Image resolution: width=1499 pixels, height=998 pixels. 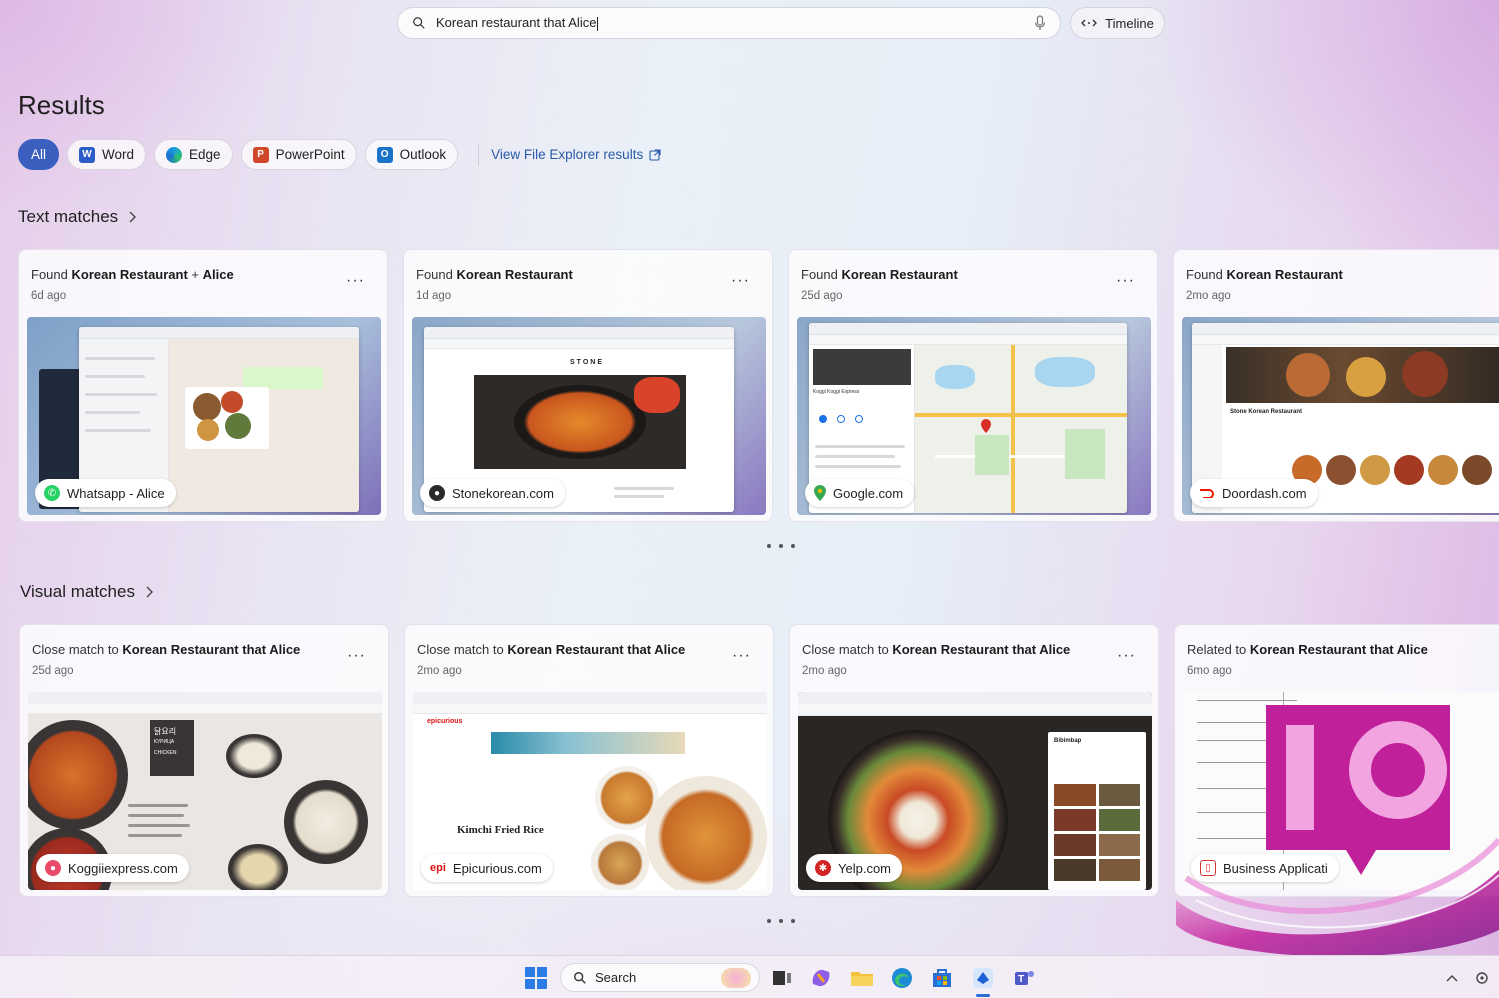 What do you see at coordinates (132, 274) in the screenshot?
I see `card-title: Found Korean Restaurant + Alice` at bounding box center [132, 274].